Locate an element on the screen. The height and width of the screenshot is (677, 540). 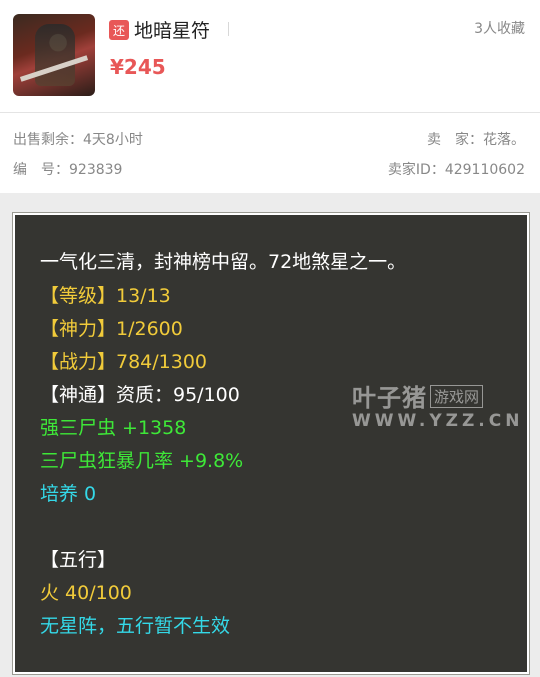
star-array-line: 无星阵，五行暂不生效 is located at coordinates (135, 626).